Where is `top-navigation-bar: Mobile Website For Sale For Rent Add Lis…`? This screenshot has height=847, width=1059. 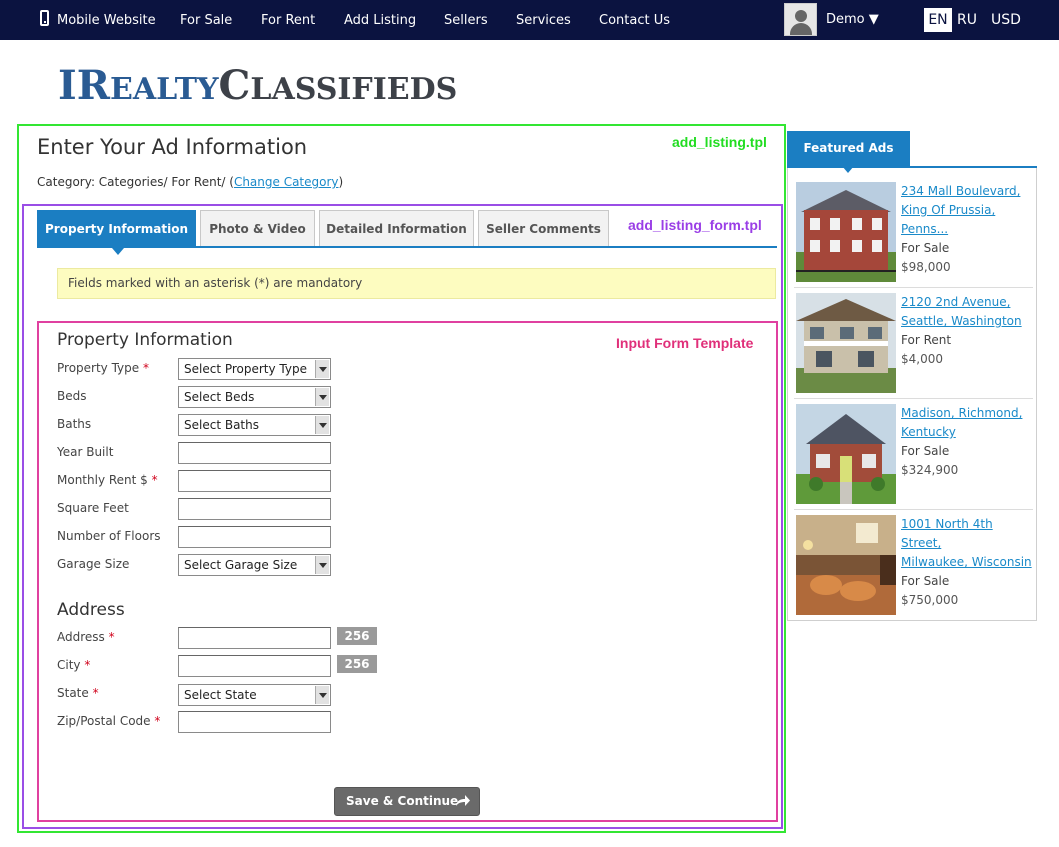 top-navigation-bar: Mobile Website For Sale For Rent Add Lis… is located at coordinates (529, 20).